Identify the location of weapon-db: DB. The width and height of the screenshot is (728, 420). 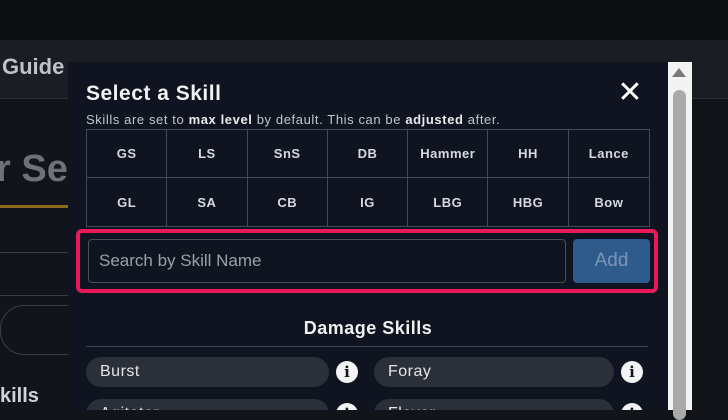
(368, 154).